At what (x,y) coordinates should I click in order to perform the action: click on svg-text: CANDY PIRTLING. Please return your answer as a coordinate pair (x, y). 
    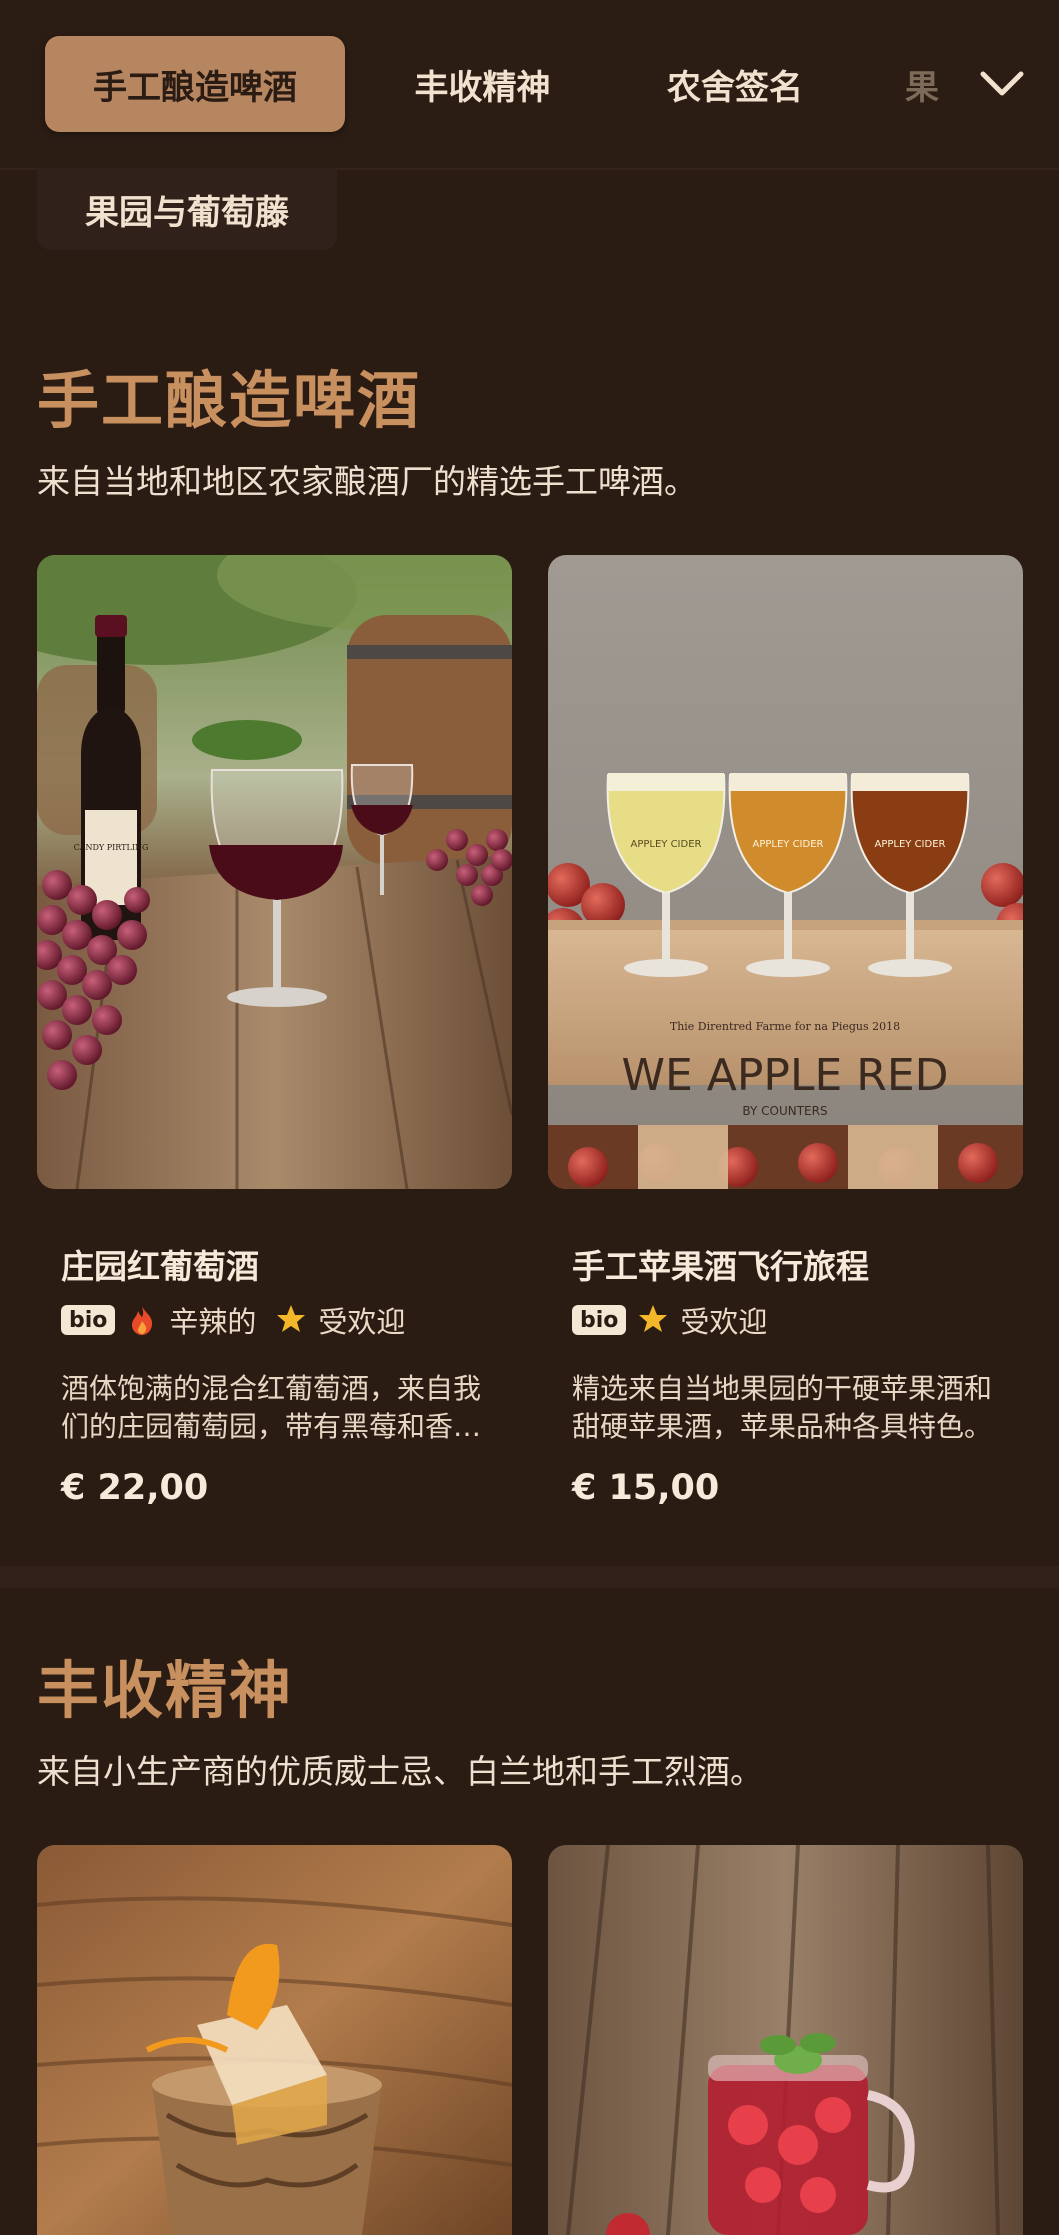
    Looking at the image, I should click on (111, 847).